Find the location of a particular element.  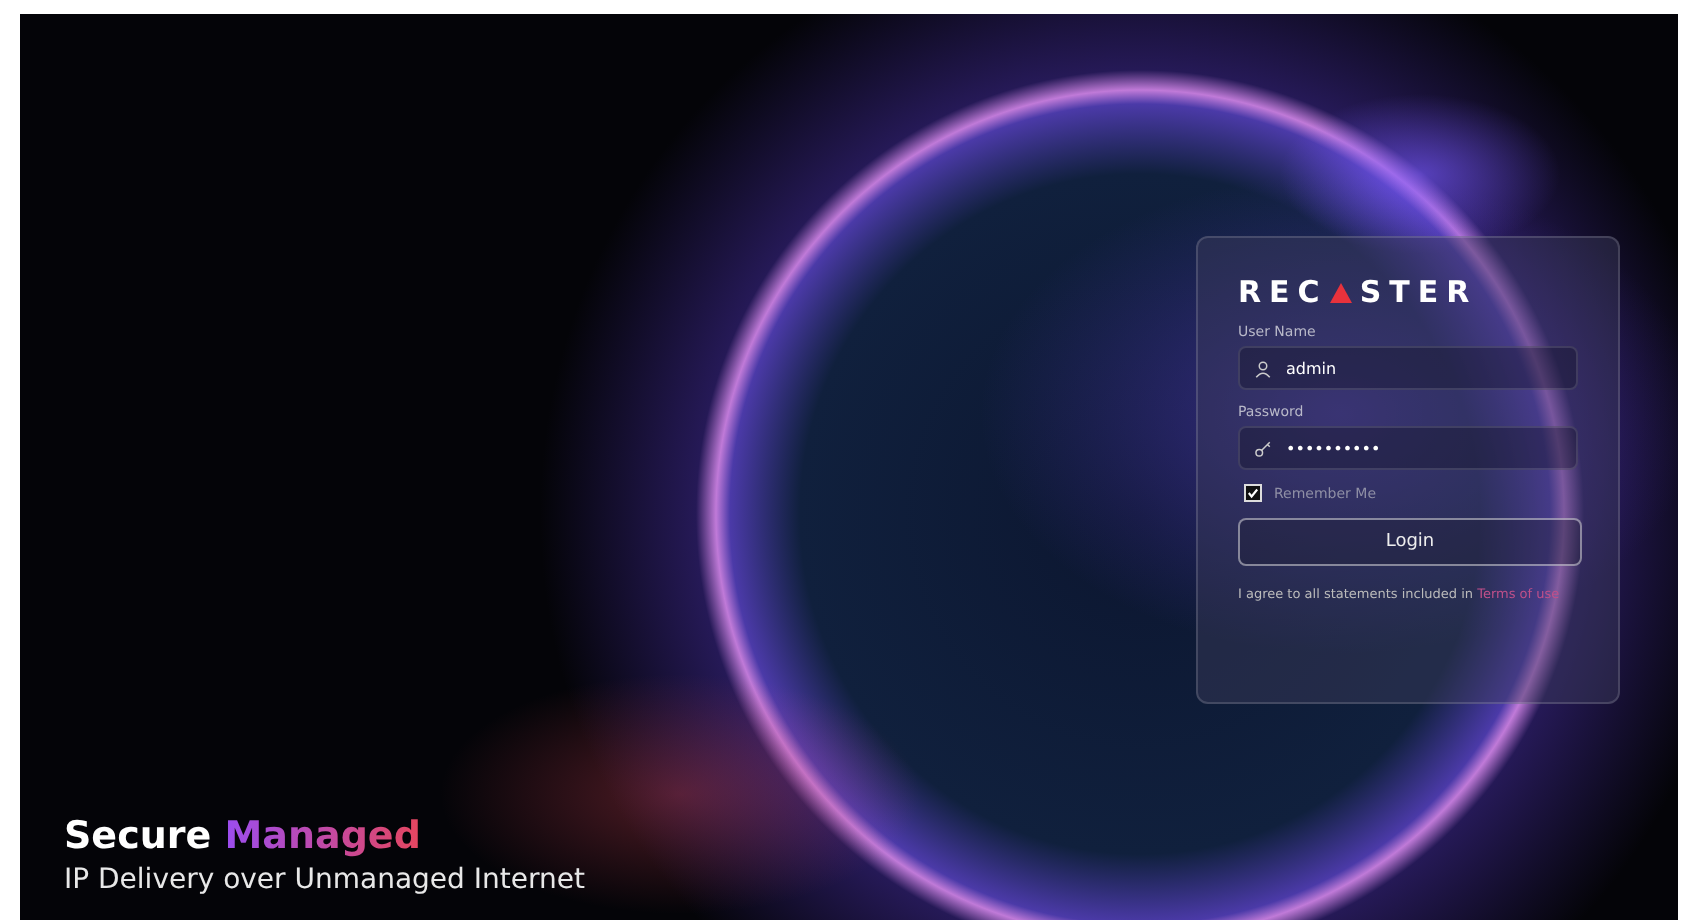

key-icon is located at coordinates (1263, 449).